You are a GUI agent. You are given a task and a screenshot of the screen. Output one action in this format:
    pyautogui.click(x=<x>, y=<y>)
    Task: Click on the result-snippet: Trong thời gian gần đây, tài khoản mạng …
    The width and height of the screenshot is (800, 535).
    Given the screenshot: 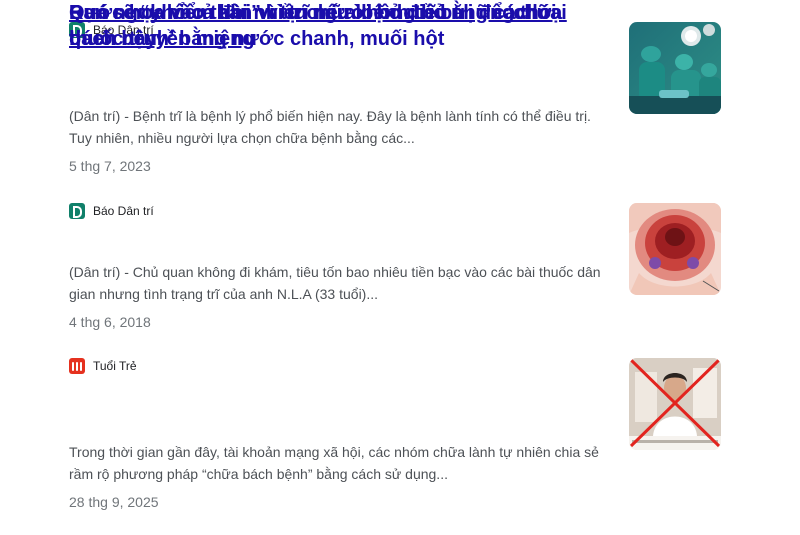 What is the action you would take?
    pyautogui.click(x=334, y=463)
    